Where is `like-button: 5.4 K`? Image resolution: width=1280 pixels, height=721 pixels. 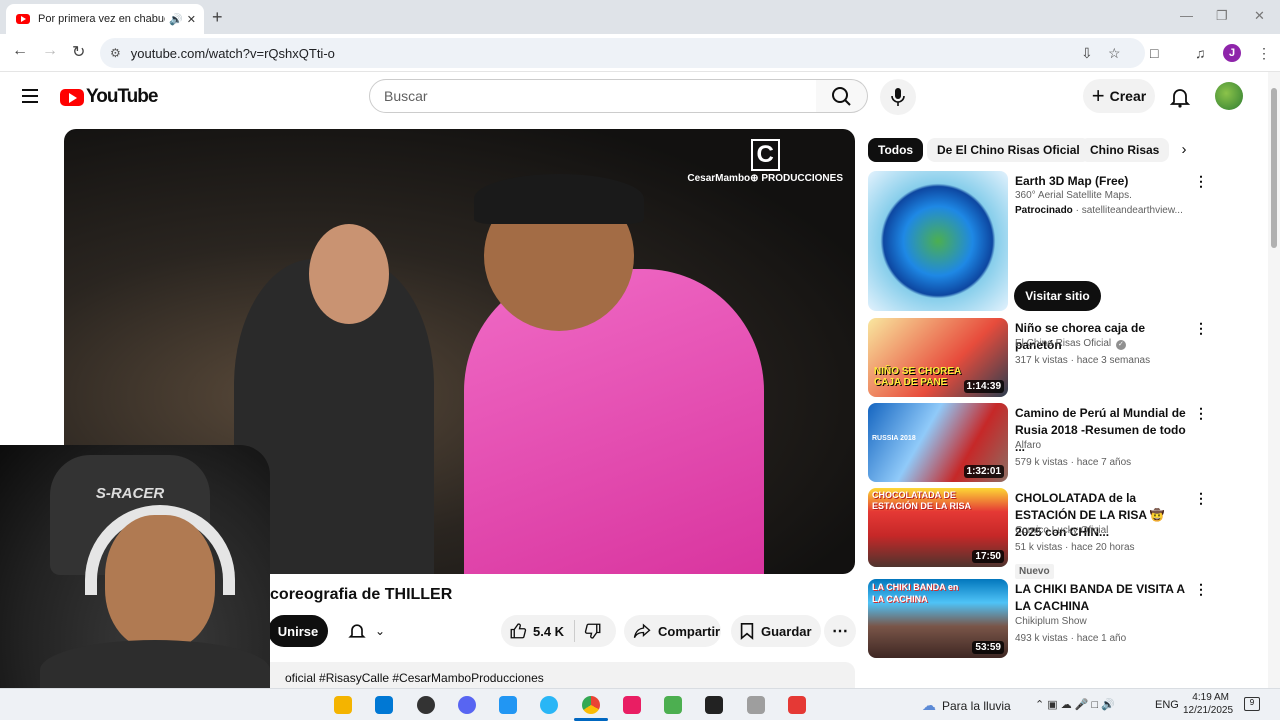
like-button: 5.4 K is located at coordinates (538, 631).